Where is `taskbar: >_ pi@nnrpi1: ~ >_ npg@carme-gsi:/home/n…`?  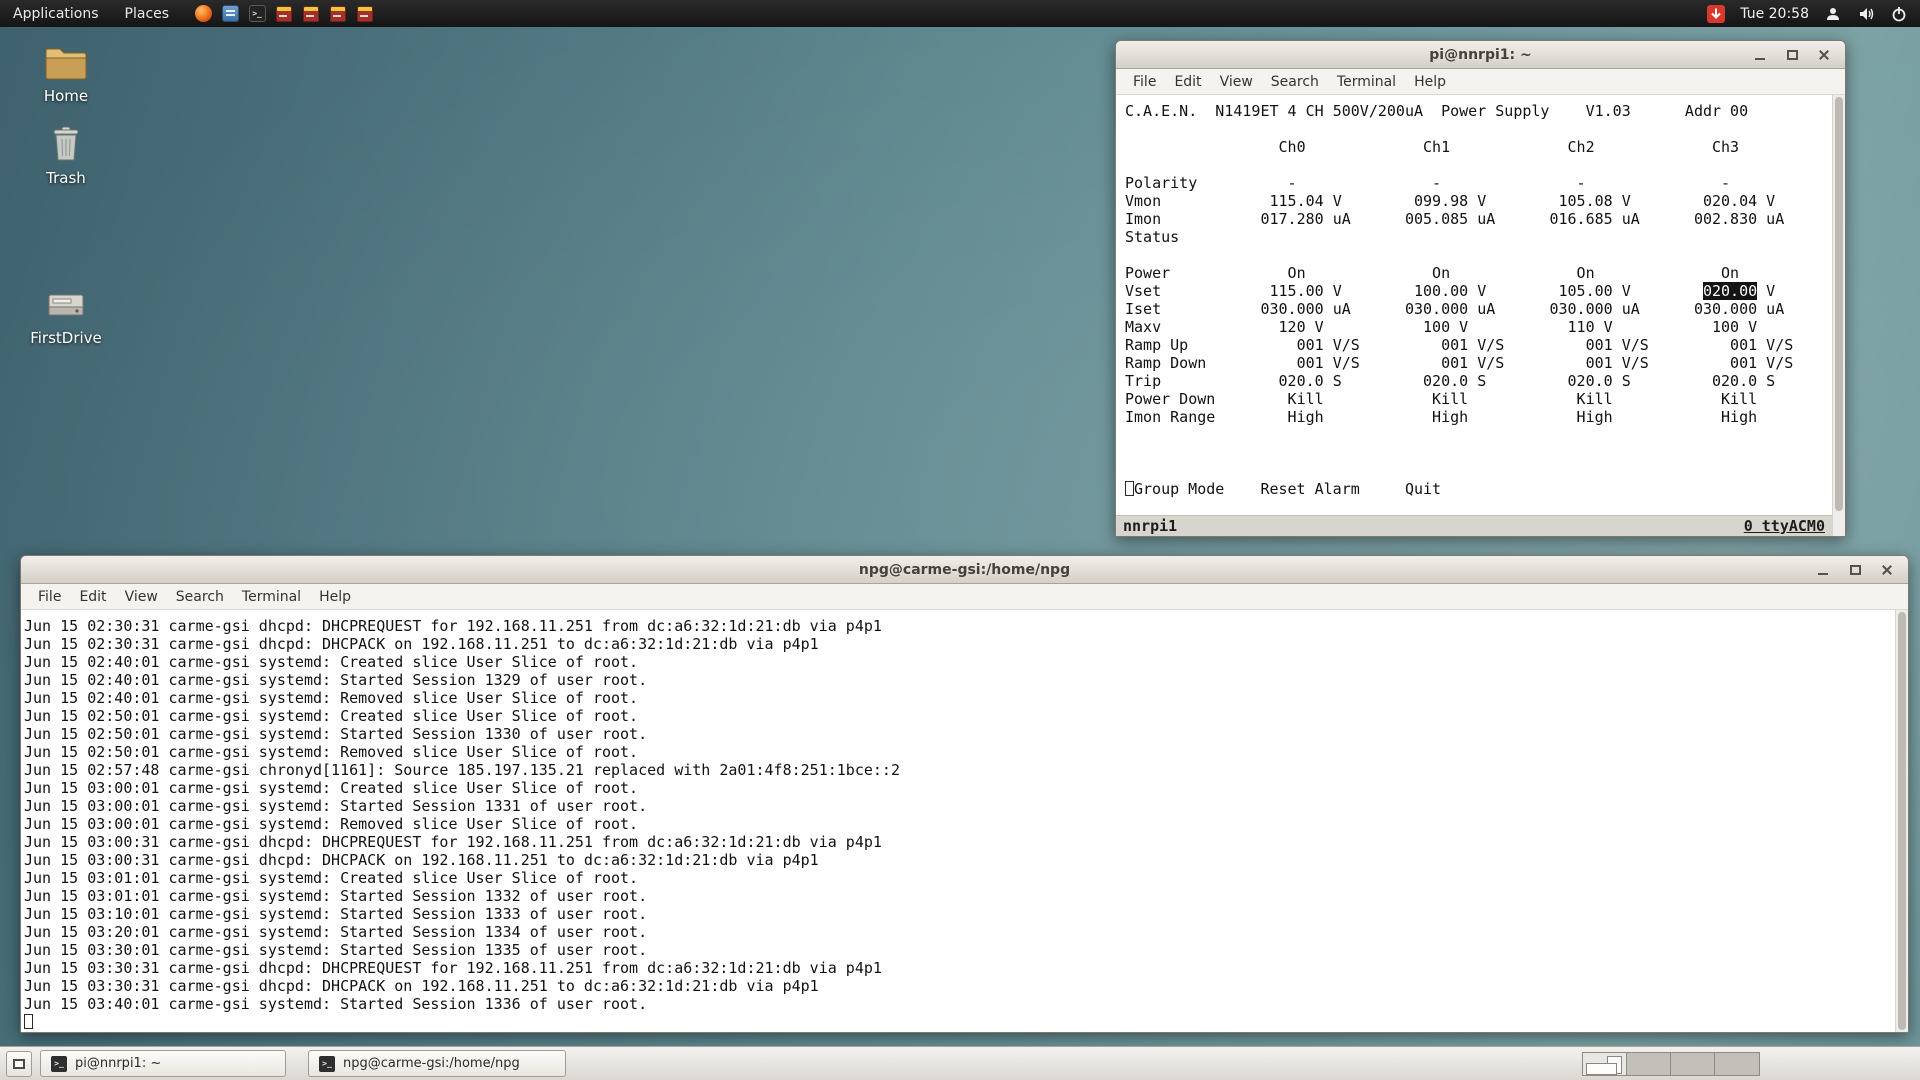
taskbar: >_ pi@nnrpi1: ~ >_ npg@carme-gsi:/home/n… is located at coordinates (960, 1063).